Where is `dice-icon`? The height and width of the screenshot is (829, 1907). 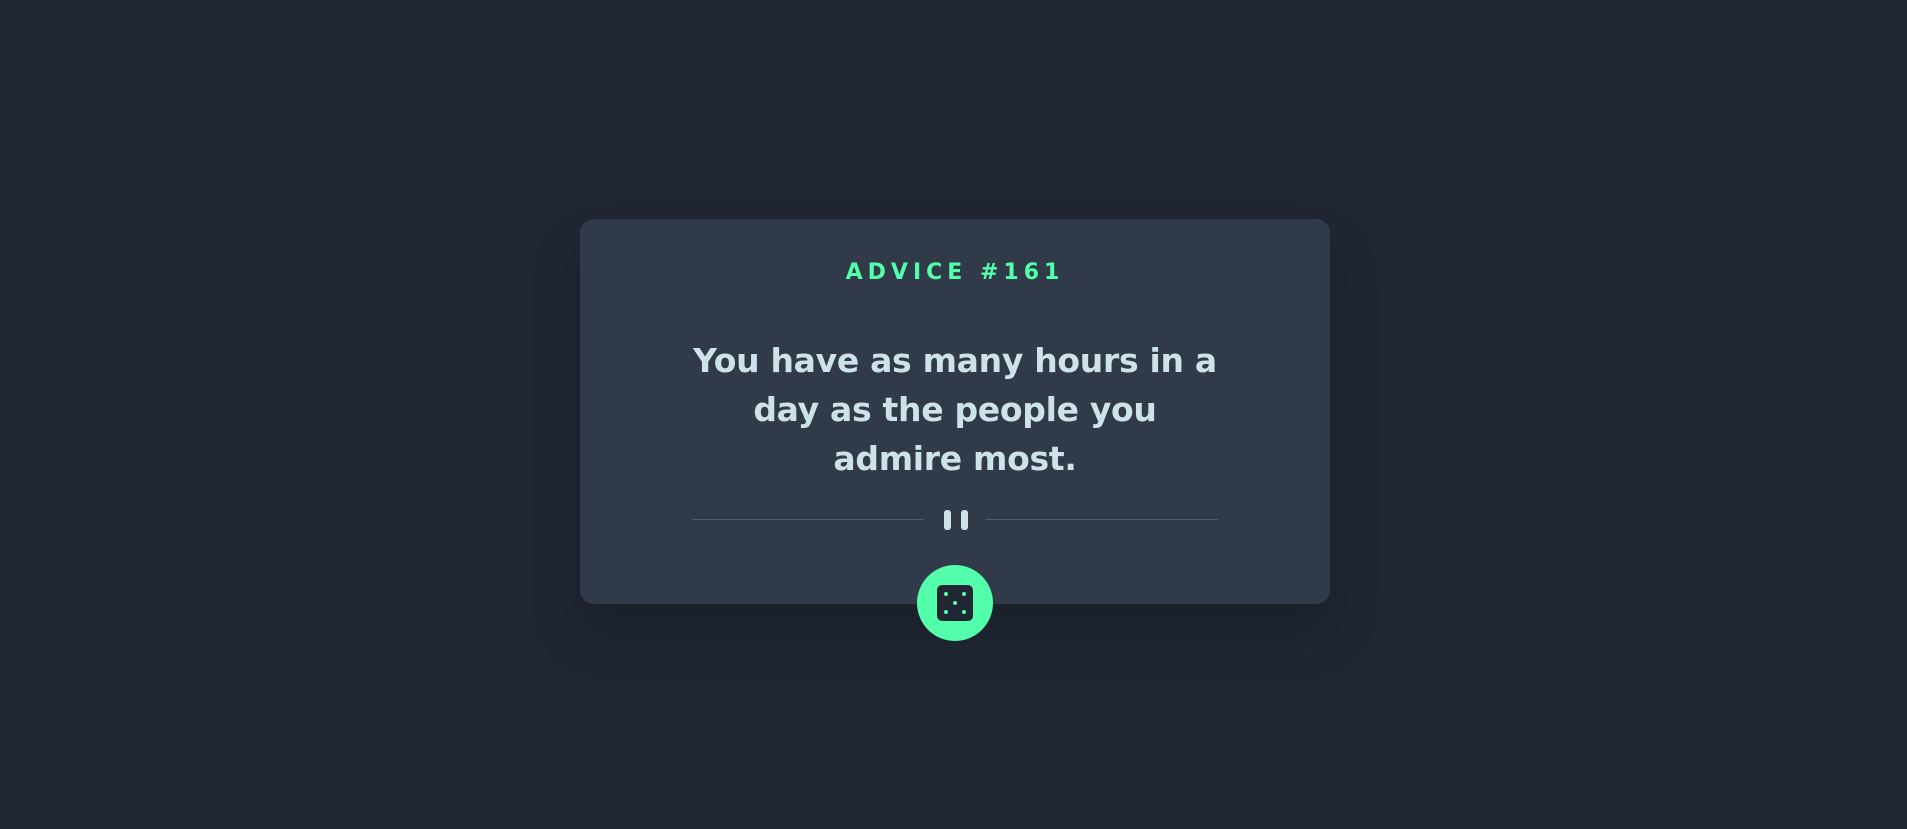
dice-icon is located at coordinates (955, 603).